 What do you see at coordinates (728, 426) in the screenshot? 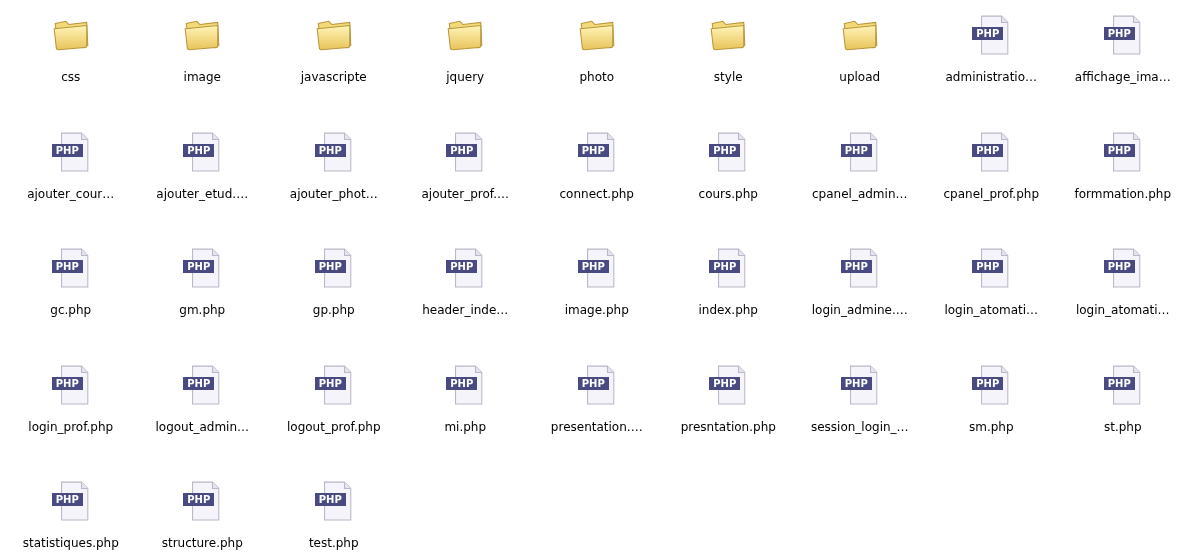
I see `file-name: presntation.php` at bounding box center [728, 426].